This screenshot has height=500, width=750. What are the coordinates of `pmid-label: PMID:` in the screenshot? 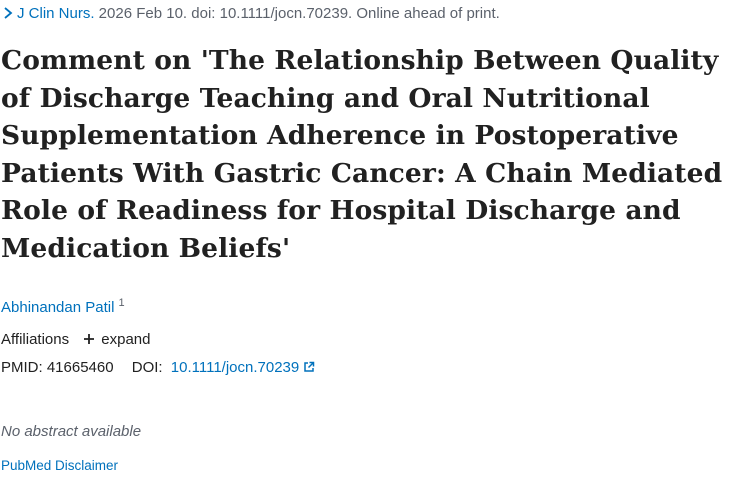 It's located at (22, 367).